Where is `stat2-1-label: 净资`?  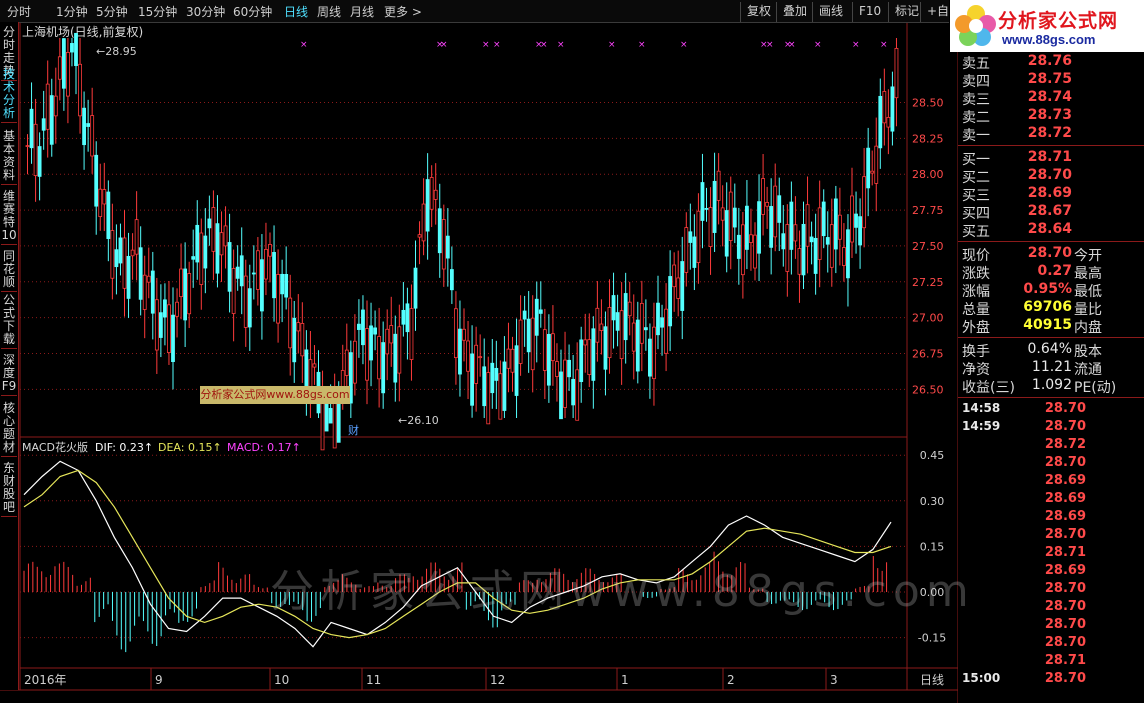 stat2-1-label: 净资 is located at coordinates (976, 370).